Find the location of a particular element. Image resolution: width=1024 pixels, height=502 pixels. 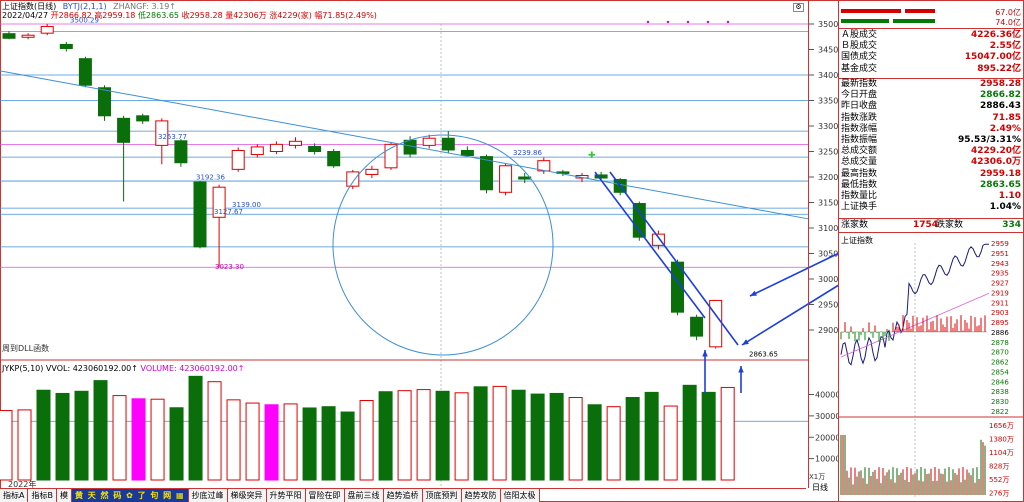

mini-axis-label: 2854 is located at coordinates (1000, 372).